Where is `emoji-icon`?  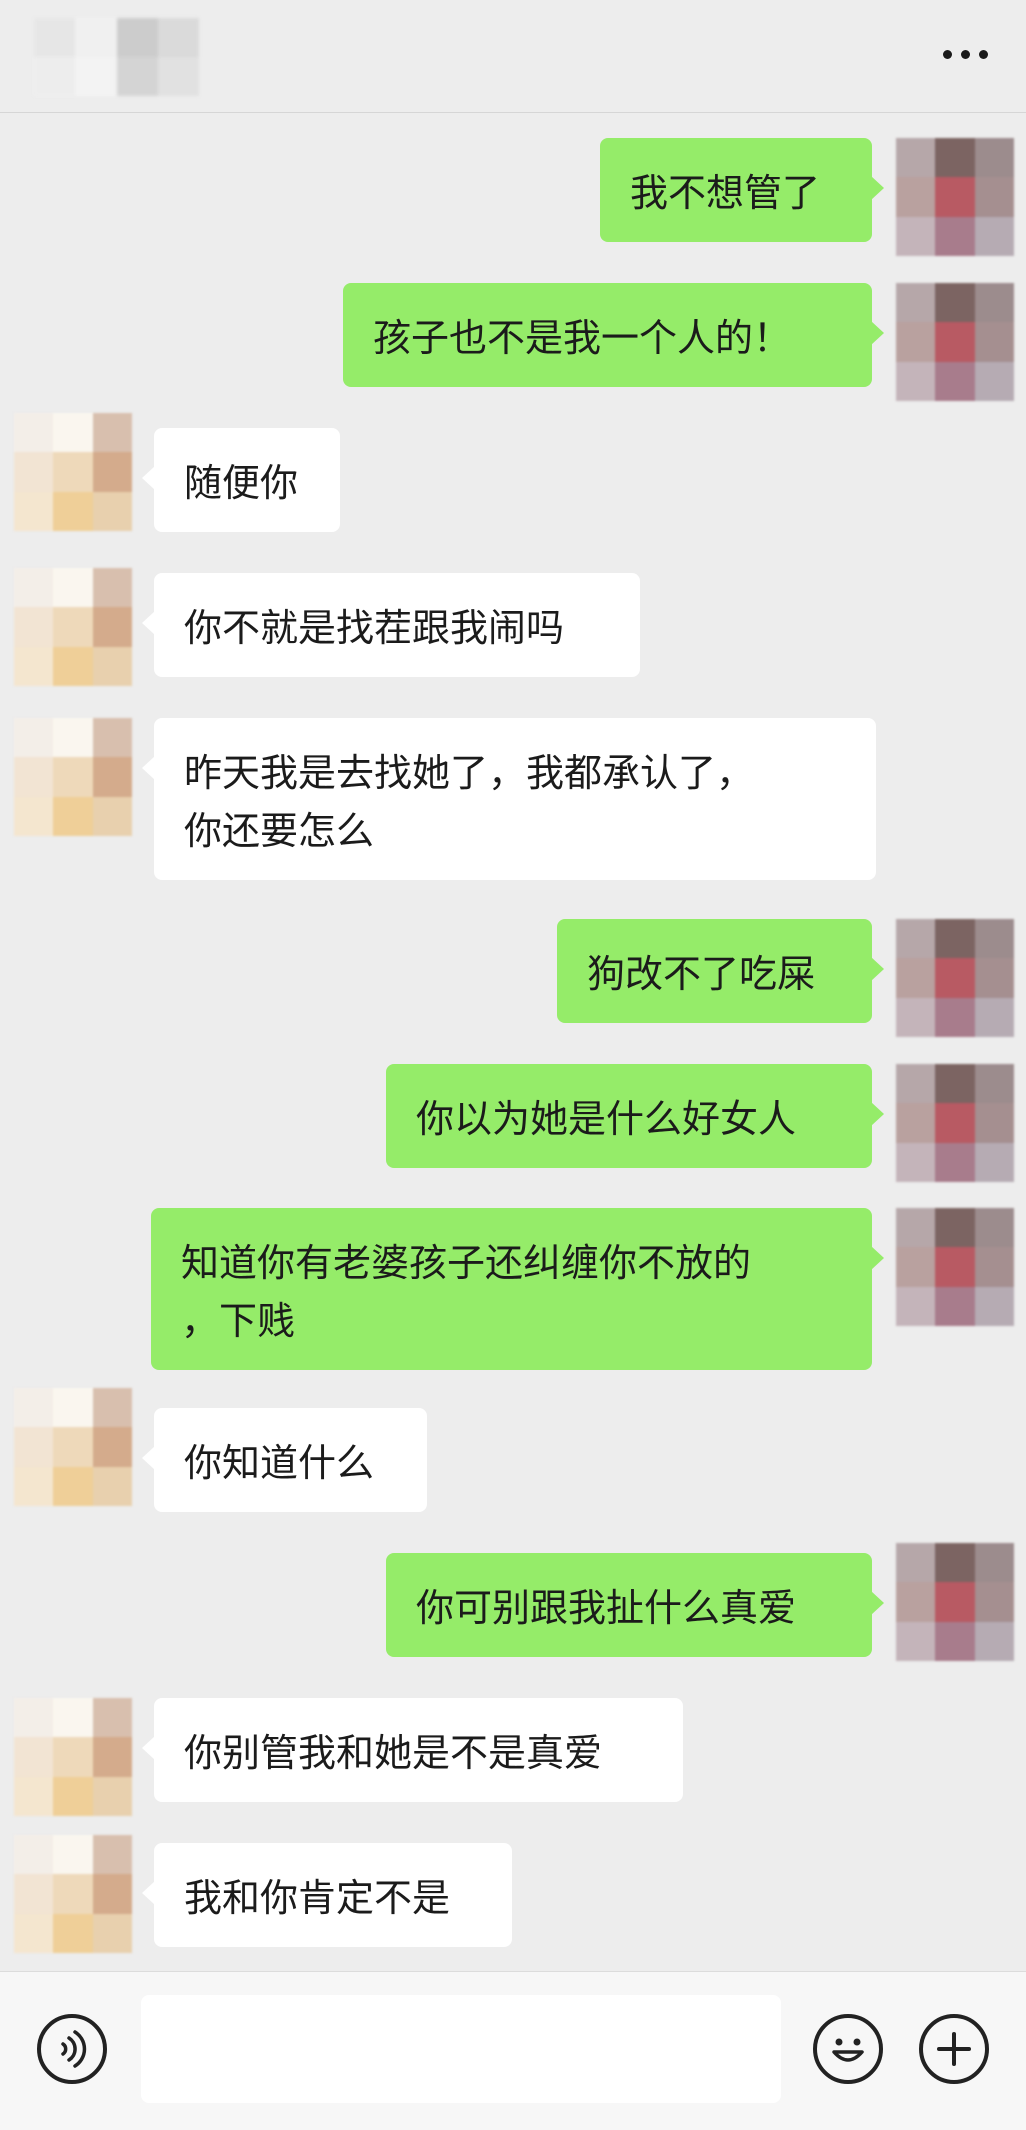 emoji-icon is located at coordinates (848, 2050).